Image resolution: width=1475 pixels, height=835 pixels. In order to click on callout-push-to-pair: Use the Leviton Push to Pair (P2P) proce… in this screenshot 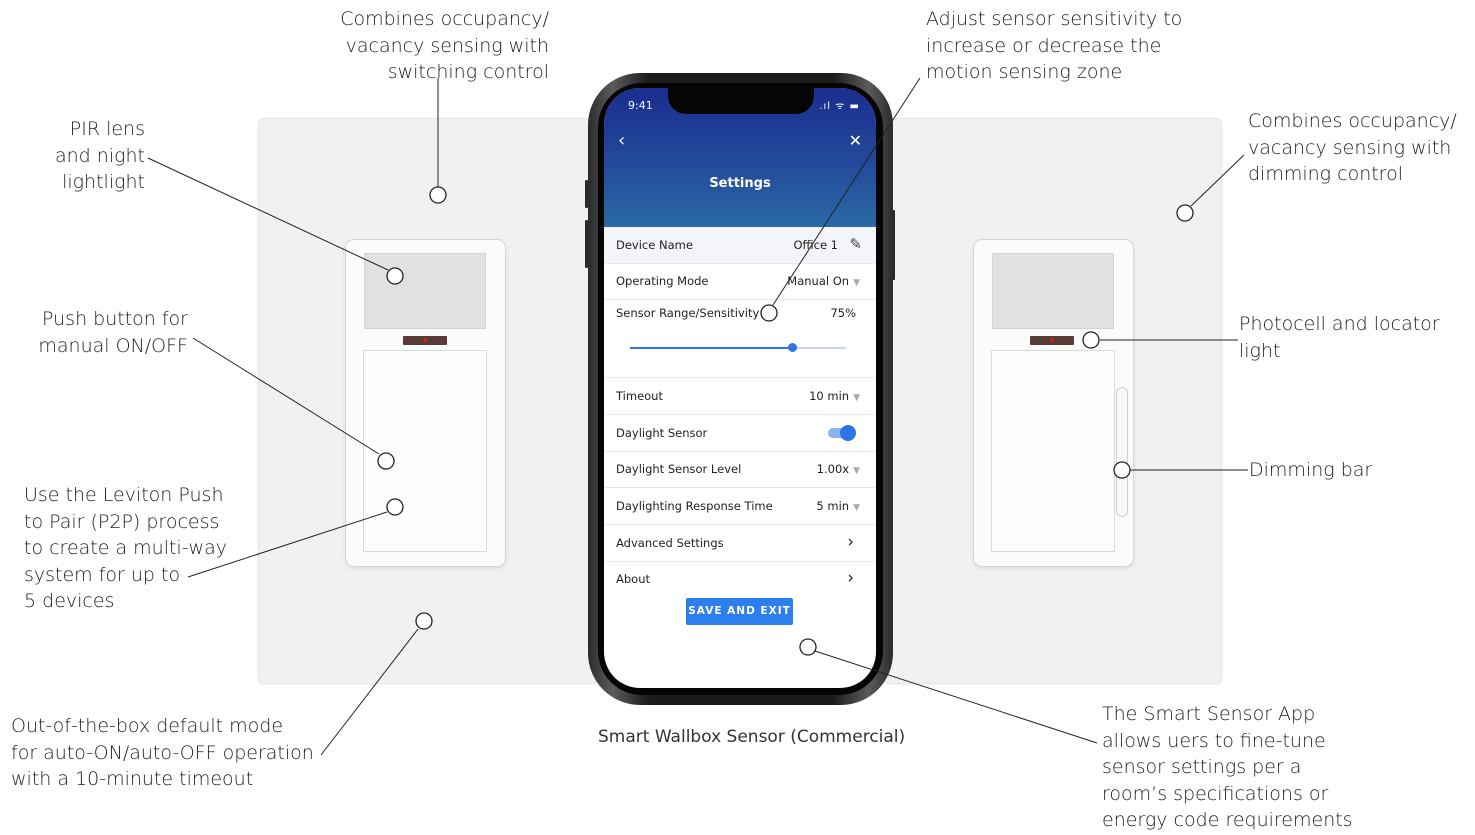, I will do `click(125, 548)`.